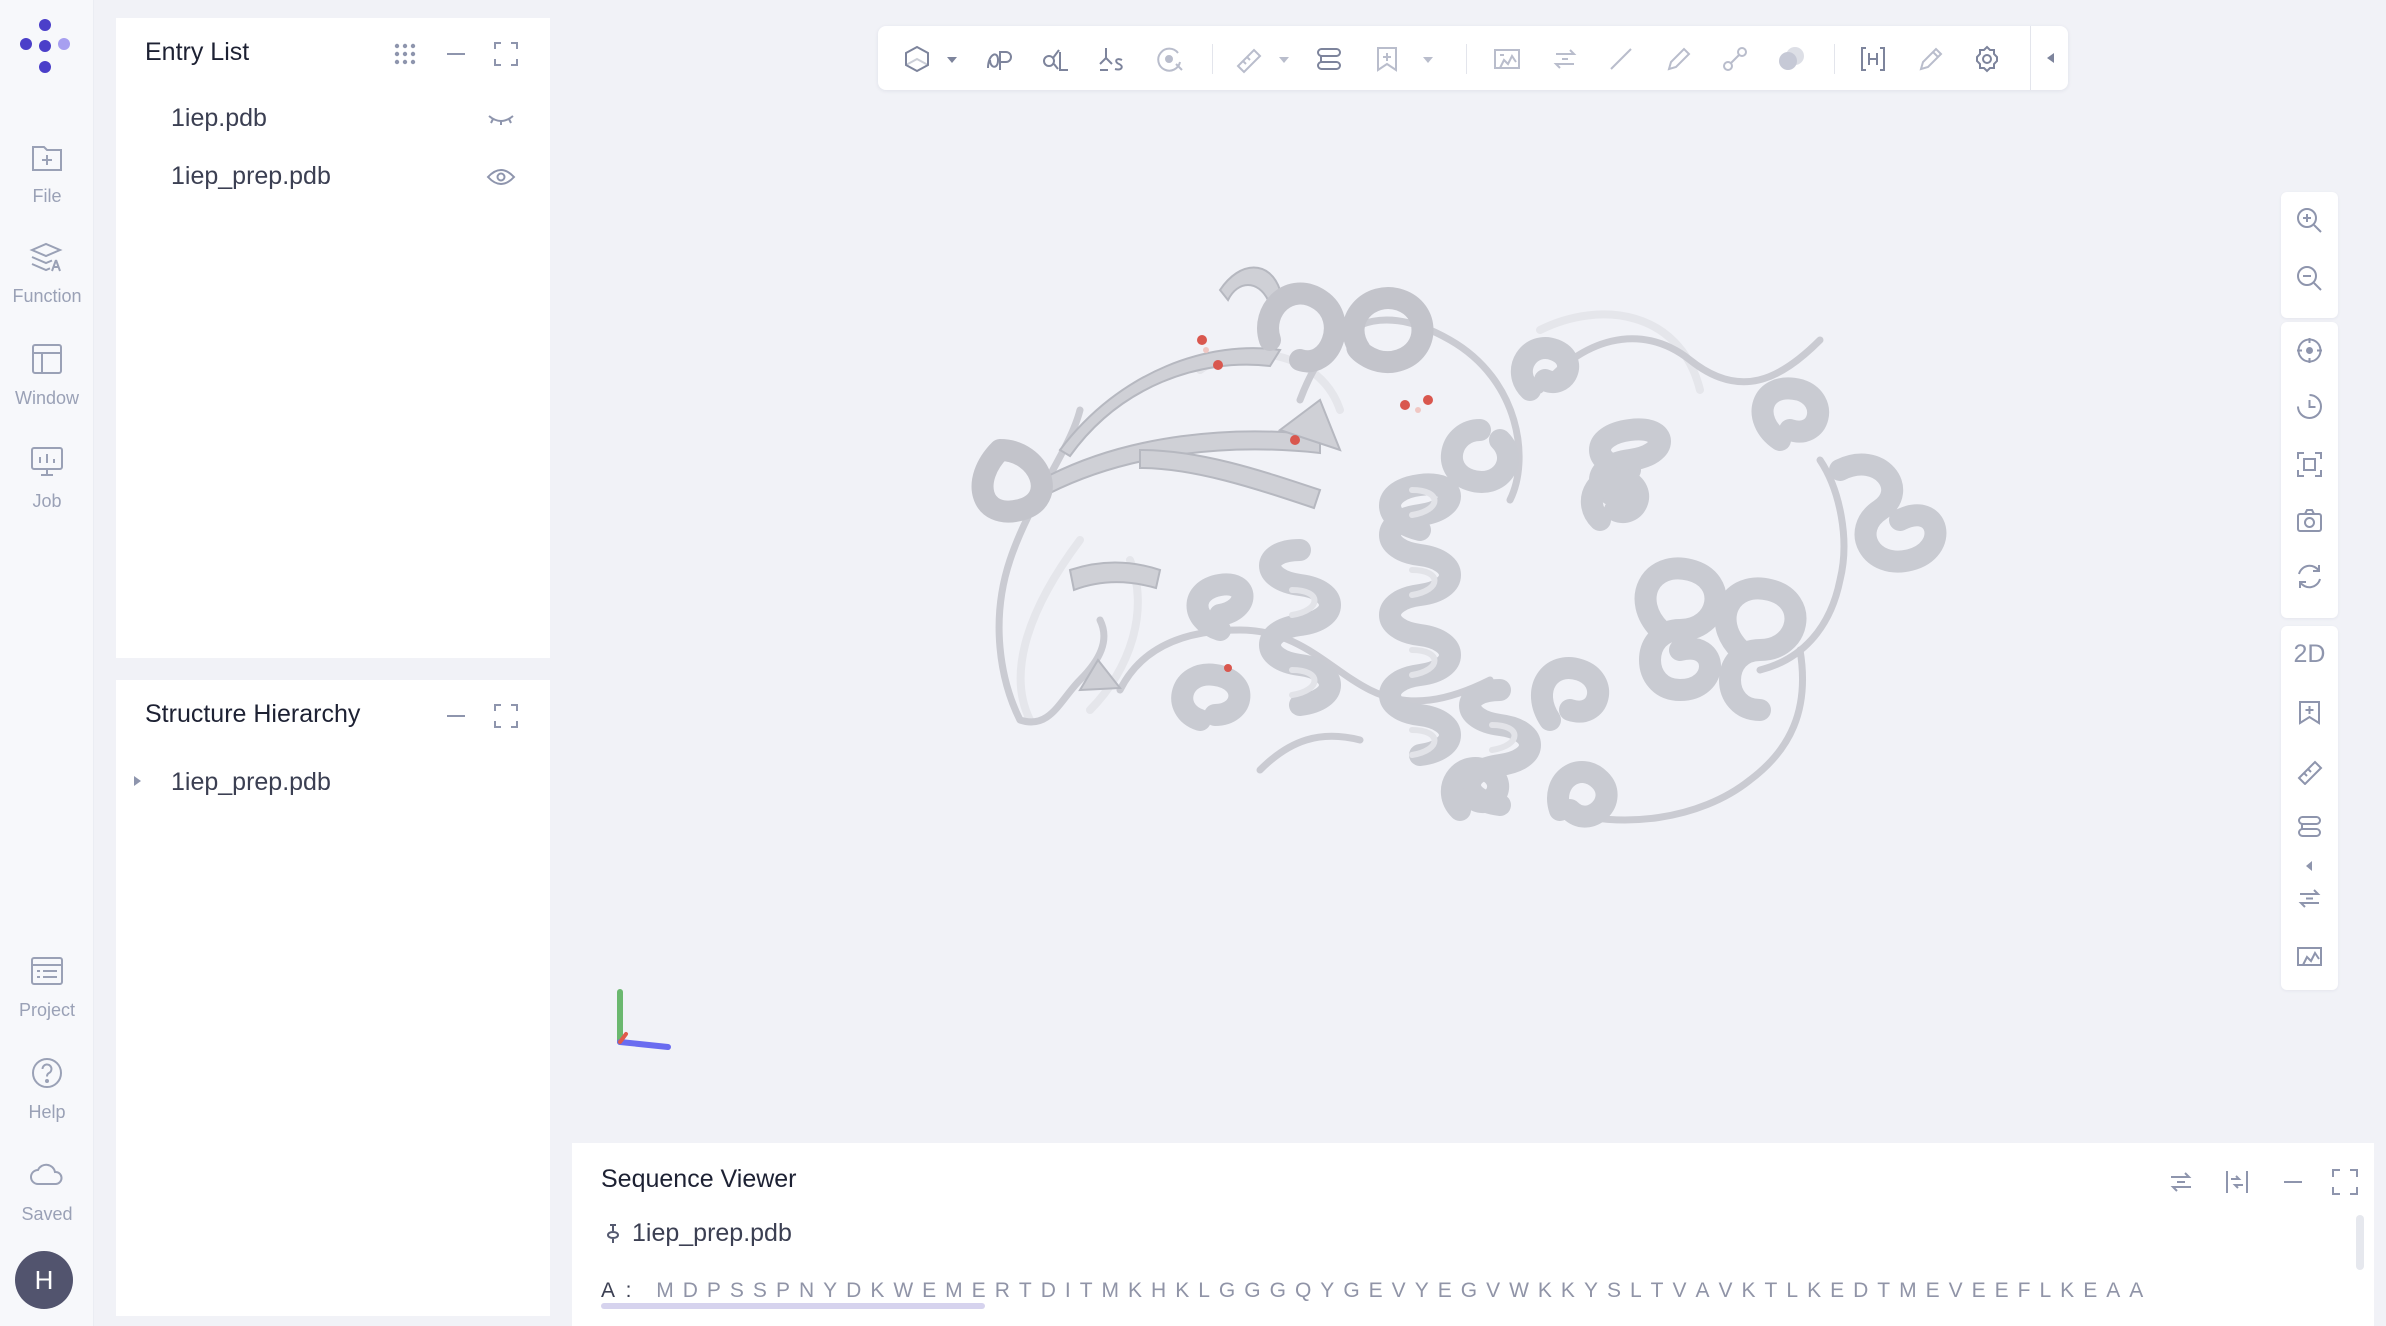 Image resolution: width=2386 pixels, height=1326 pixels. I want to click on rail-help: Help, so click(47, 1095).